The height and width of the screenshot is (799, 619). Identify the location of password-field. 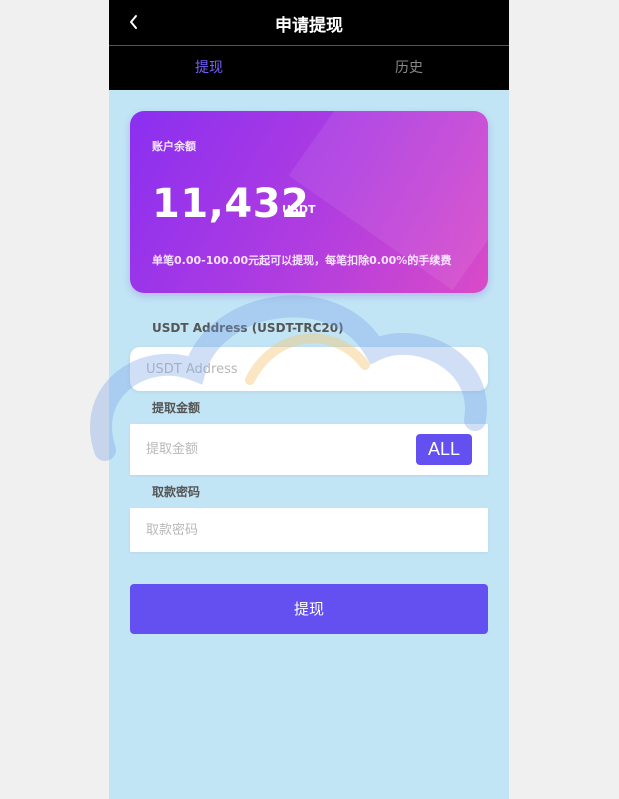
(309, 530).